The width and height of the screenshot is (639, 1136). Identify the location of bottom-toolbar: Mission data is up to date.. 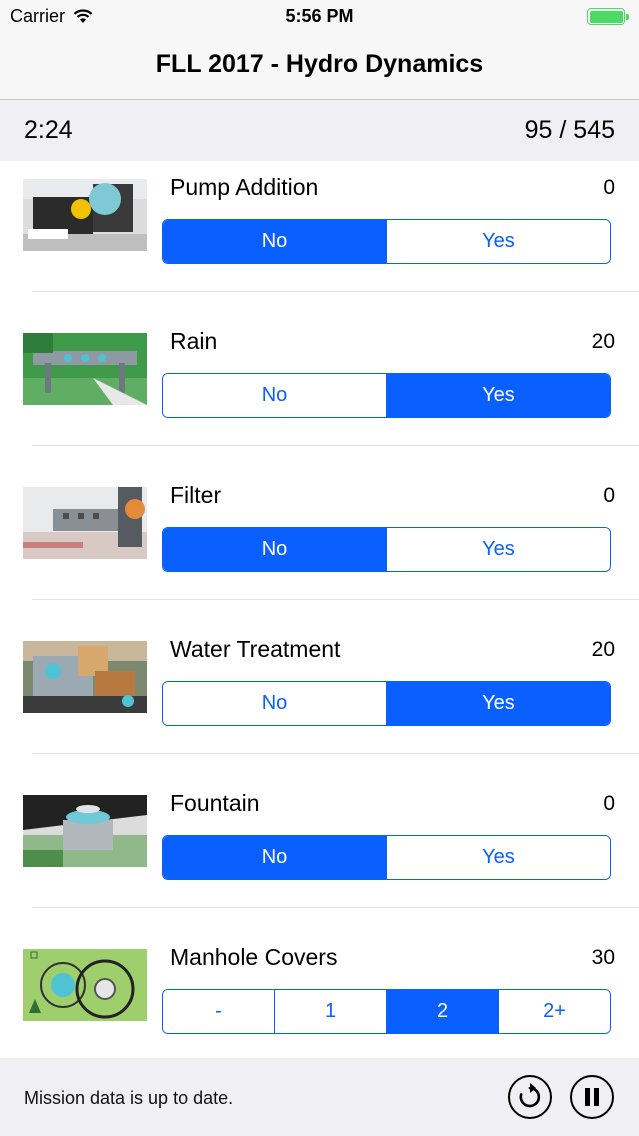
(319, 1097).